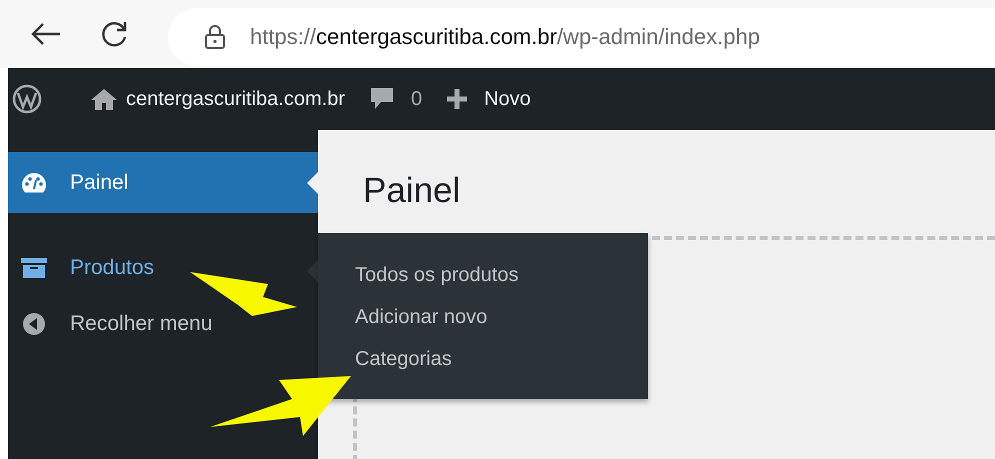 The image size is (995, 459). What do you see at coordinates (421, 317) in the screenshot?
I see `submenu-item: Adicionar novo` at bounding box center [421, 317].